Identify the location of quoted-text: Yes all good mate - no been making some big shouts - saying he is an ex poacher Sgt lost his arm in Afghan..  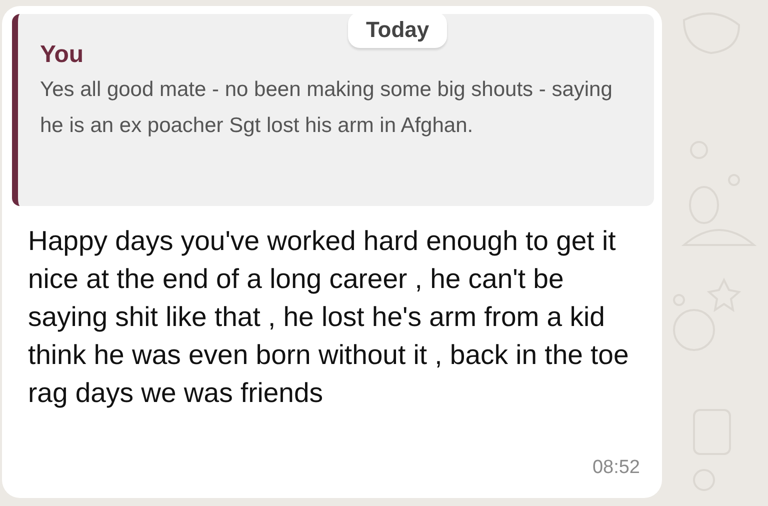
(327, 108).